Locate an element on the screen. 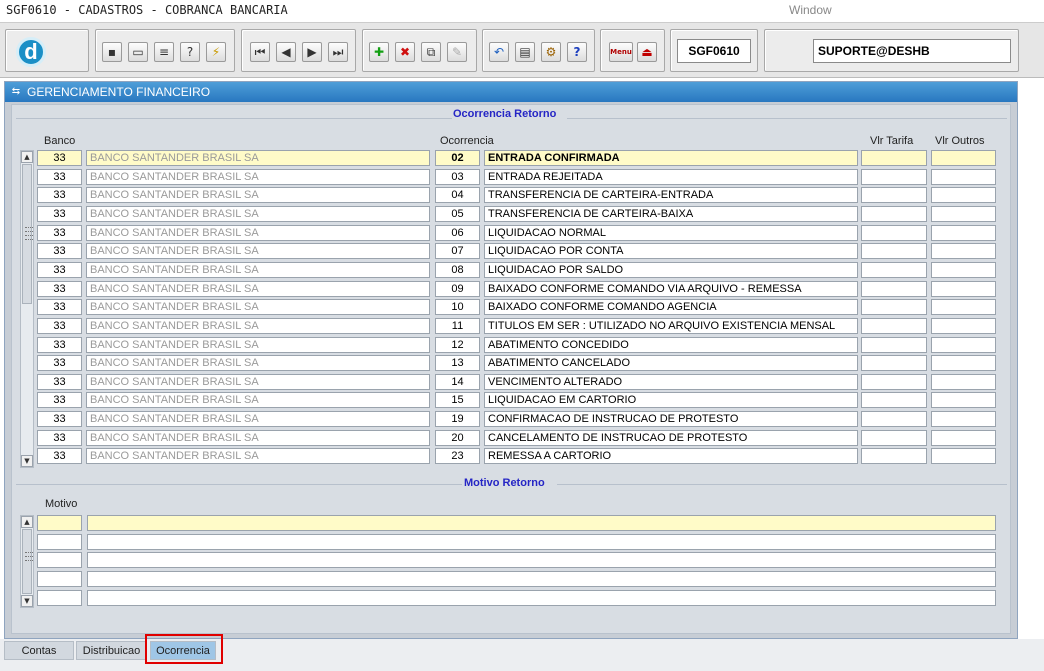  ocorrencia-desc-cell: TRANSFERENCIA DE CARTEIRA-ENTRADA is located at coordinates (671, 195).